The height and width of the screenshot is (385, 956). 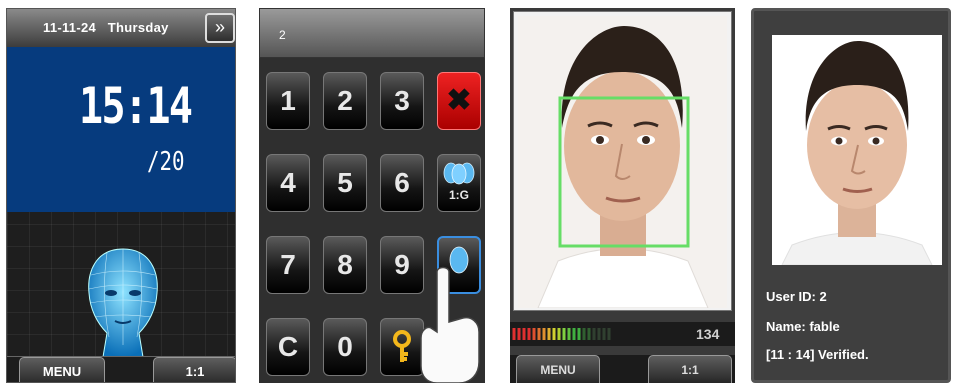 I want to click on wireframe-head-icon, so click(x=123, y=302).